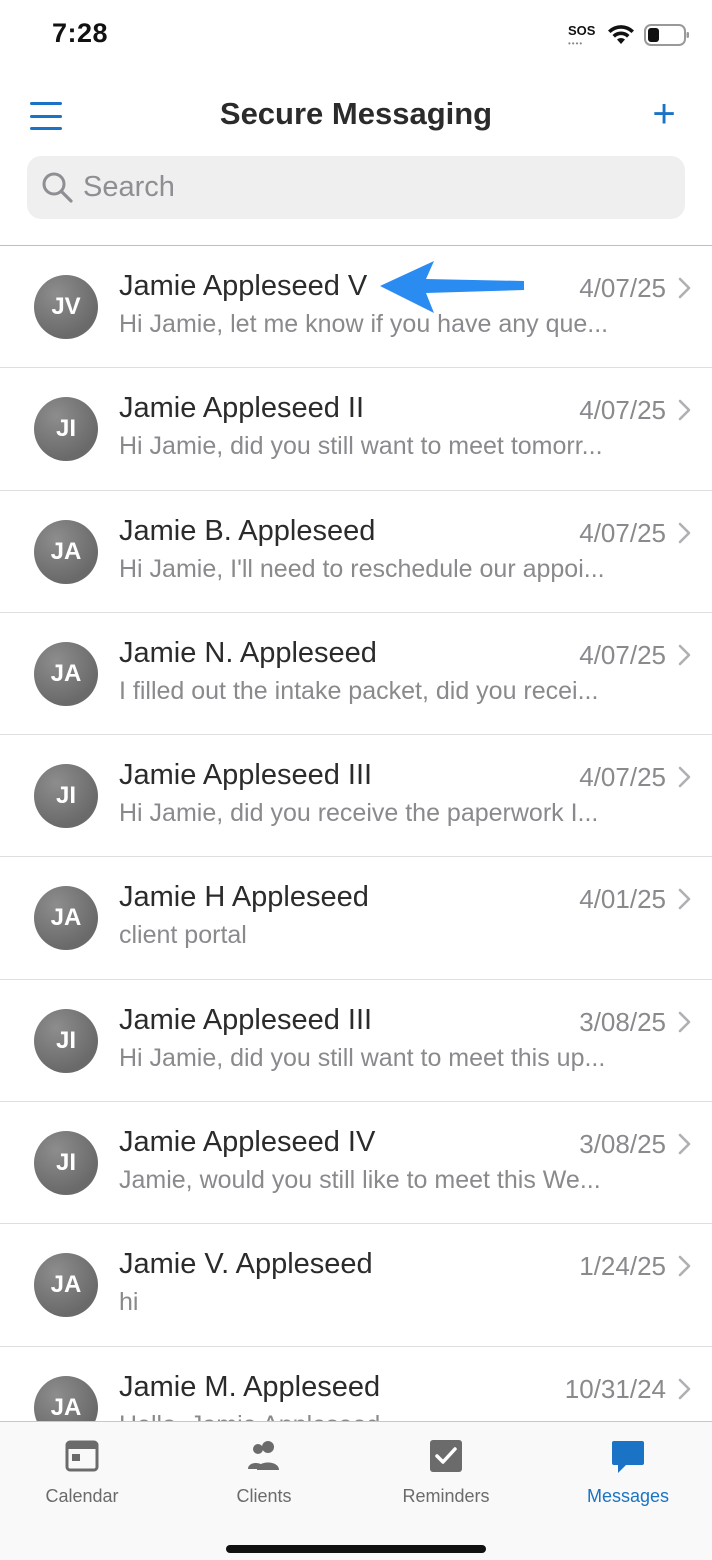 The image size is (712, 1560). What do you see at coordinates (243, 286) in the screenshot?
I see `contact-name: Jamie Appleseed V` at bounding box center [243, 286].